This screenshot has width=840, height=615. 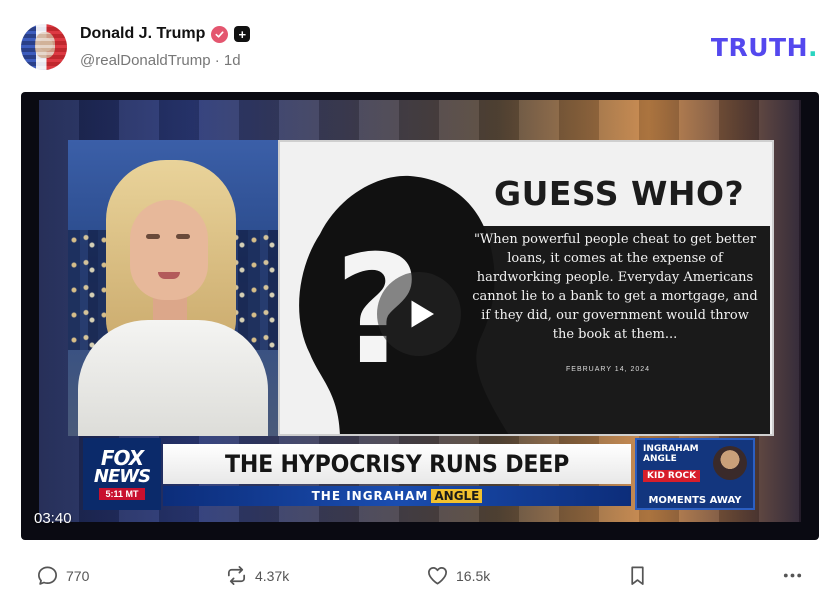 I want to click on author-name-row: Donald J. Trump +, so click(x=165, y=34).